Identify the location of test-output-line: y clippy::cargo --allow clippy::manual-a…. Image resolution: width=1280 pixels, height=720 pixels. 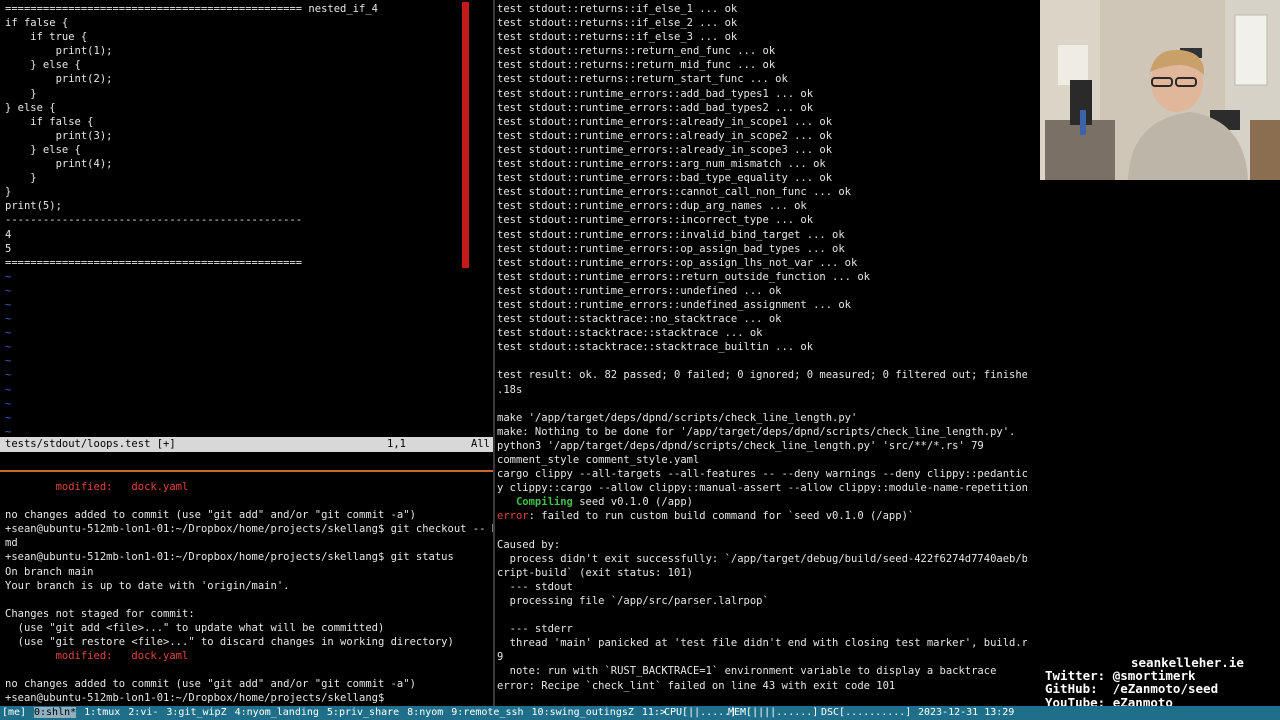
(762, 488).